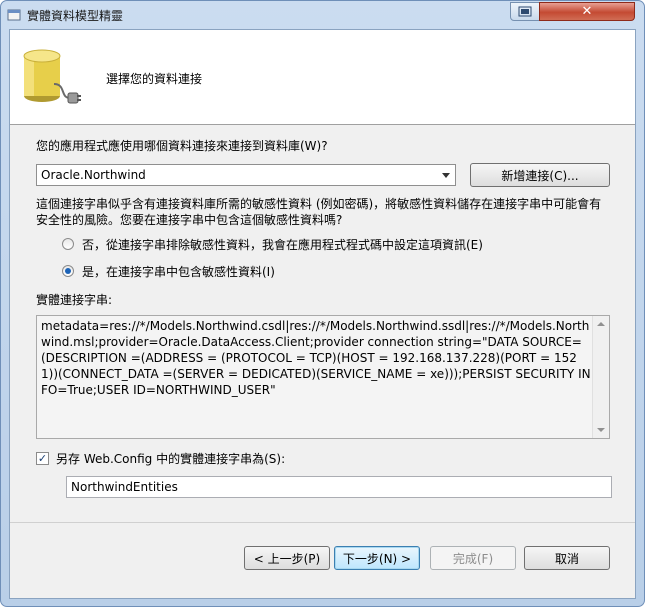 The image size is (647, 609). I want to click on back-button: < 上一步(P), so click(287, 558).